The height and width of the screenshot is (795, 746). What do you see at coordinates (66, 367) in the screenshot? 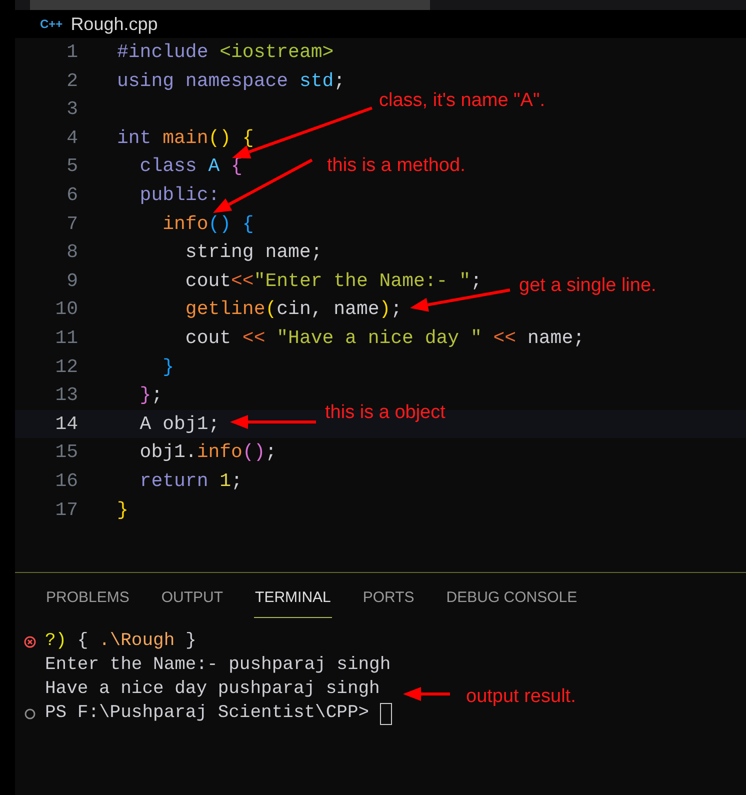
I see `line-number: 12` at bounding box center [66, 367].